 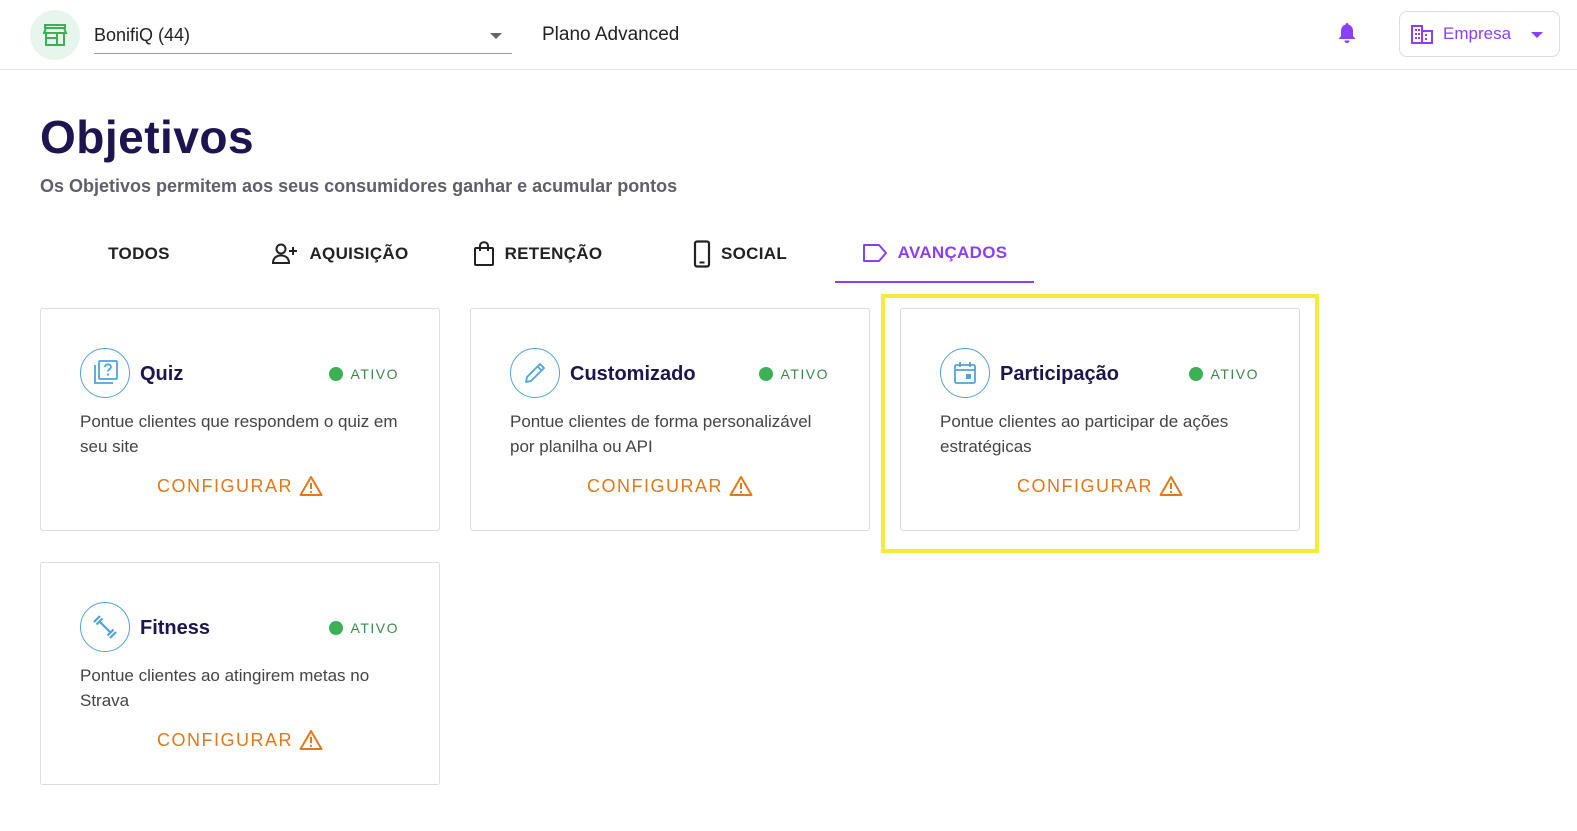 What do you see at coordinates (788, 35) in the screenshot?
I see `top-bar: BonifiQ (44) Plano Advanced Empresa` at bounding box center [788, 35].